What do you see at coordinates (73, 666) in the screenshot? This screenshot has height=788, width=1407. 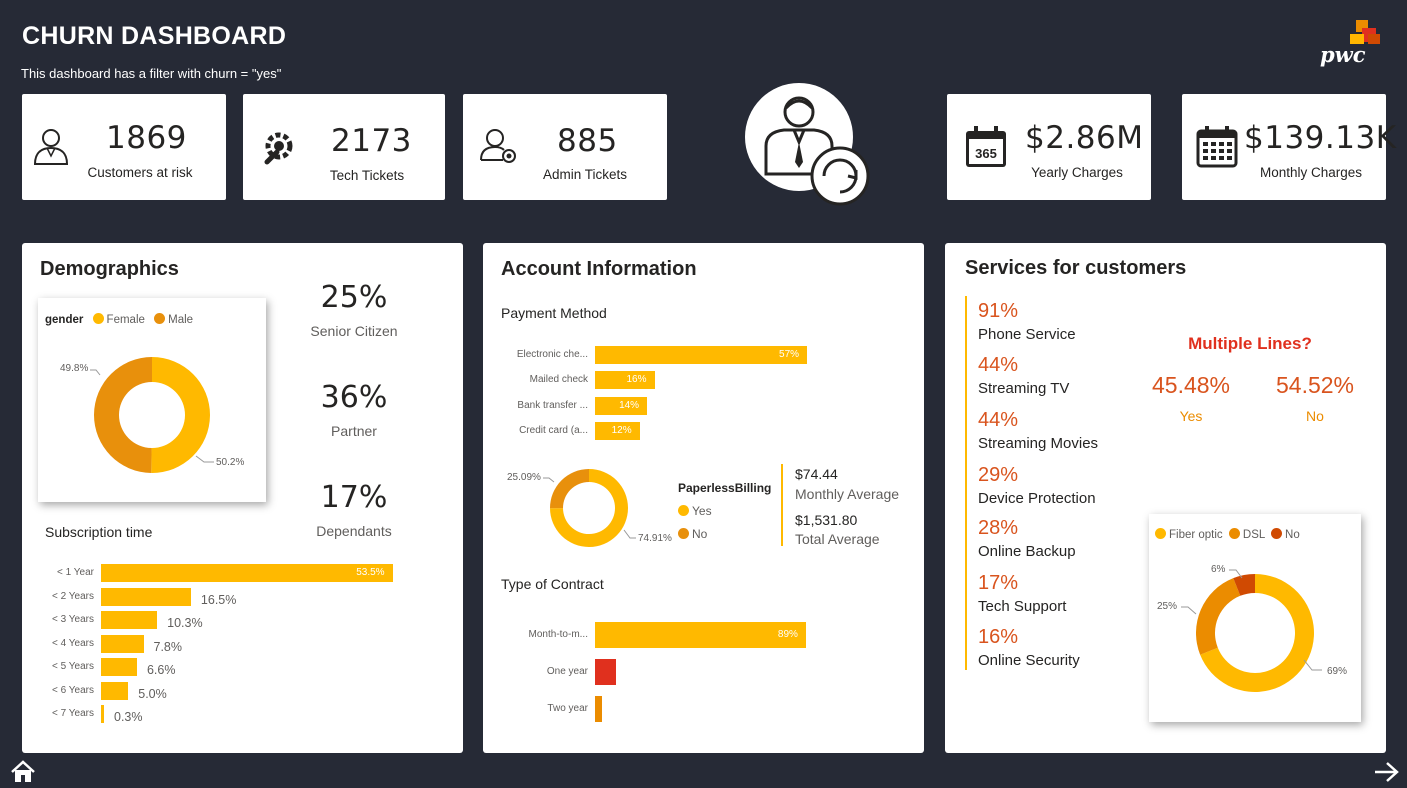 I see `bar-category-label: < 5 Years` at bounding box center [73, 666].